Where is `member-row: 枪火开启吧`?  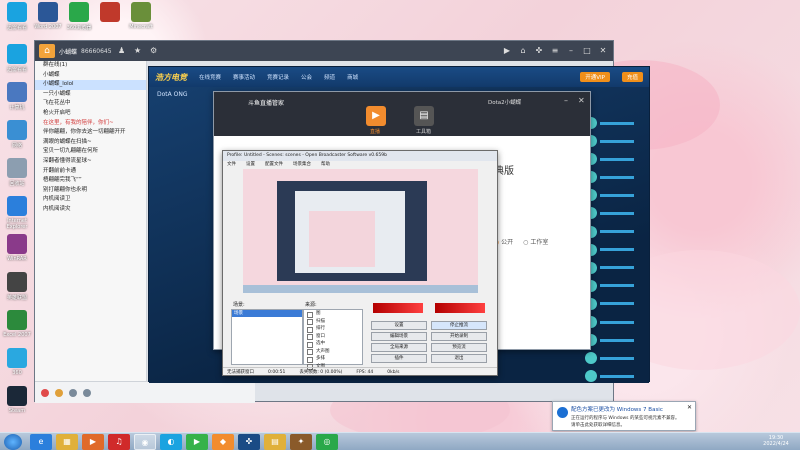 member-row: 枪火开启吧 is located at coordinates (90, 114).